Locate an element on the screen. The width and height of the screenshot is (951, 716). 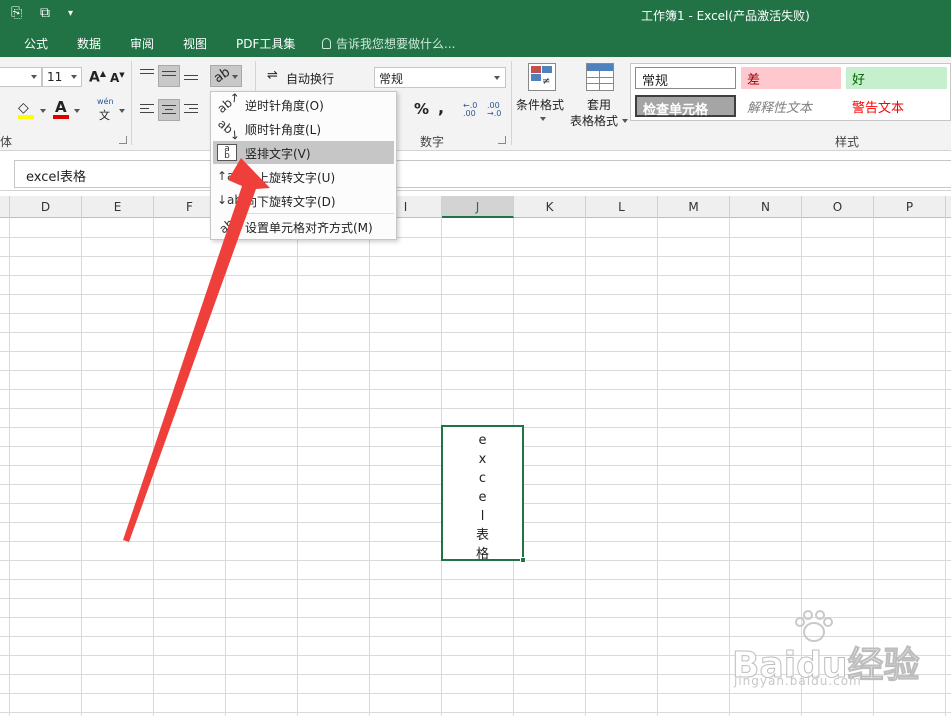
vertical-char: e is located at coordinates (482, 497).